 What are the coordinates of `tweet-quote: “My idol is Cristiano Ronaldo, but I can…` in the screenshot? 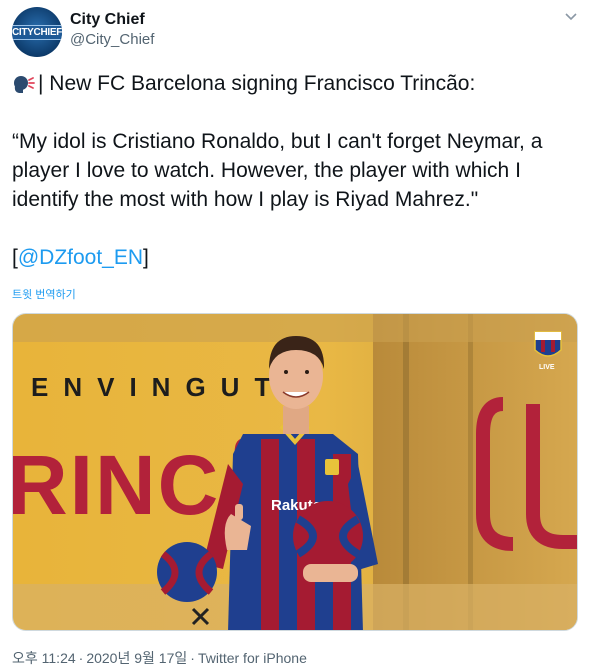 It's located at (277, 170).